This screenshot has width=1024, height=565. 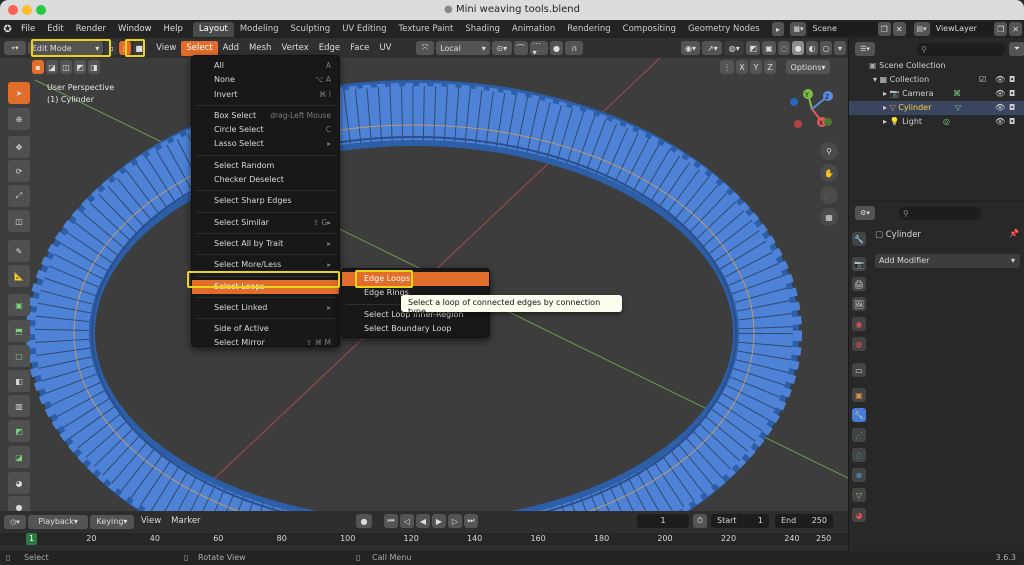 I want to click on properties-editor-icon: ⚙▾, so click(x=865, y=213).